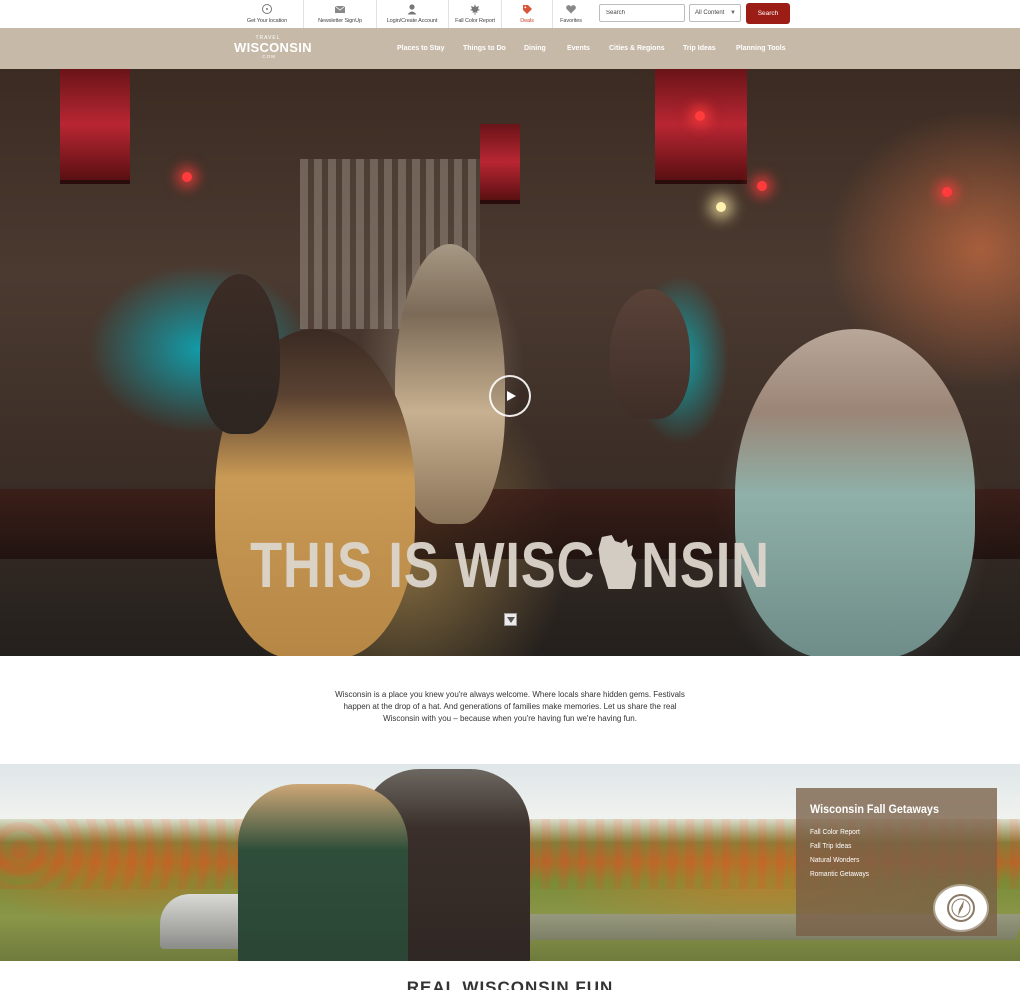 This screenshot has height=990, width=1020. Describe the element at coordinates (267, 21) in the screenshot. I see `get-location-label: Get Your location` at that location.